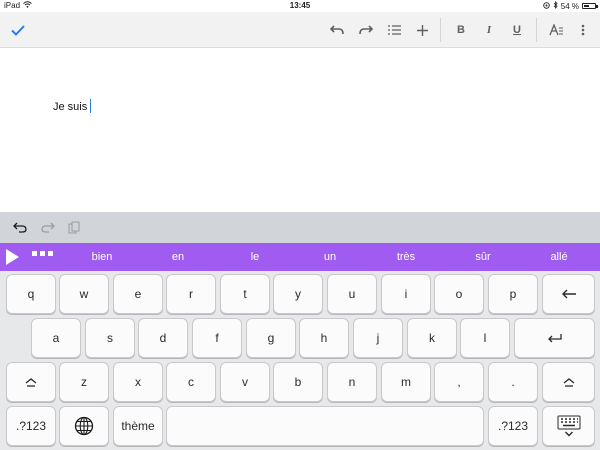 The image size is (600, 450). I want to click on key-o: o, so click(459, 294).